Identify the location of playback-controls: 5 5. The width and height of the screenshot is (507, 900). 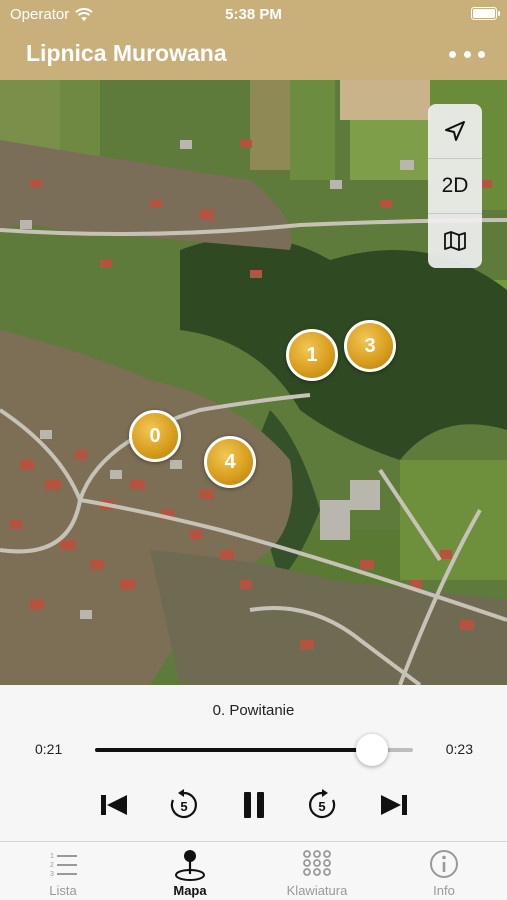
(253, 805).